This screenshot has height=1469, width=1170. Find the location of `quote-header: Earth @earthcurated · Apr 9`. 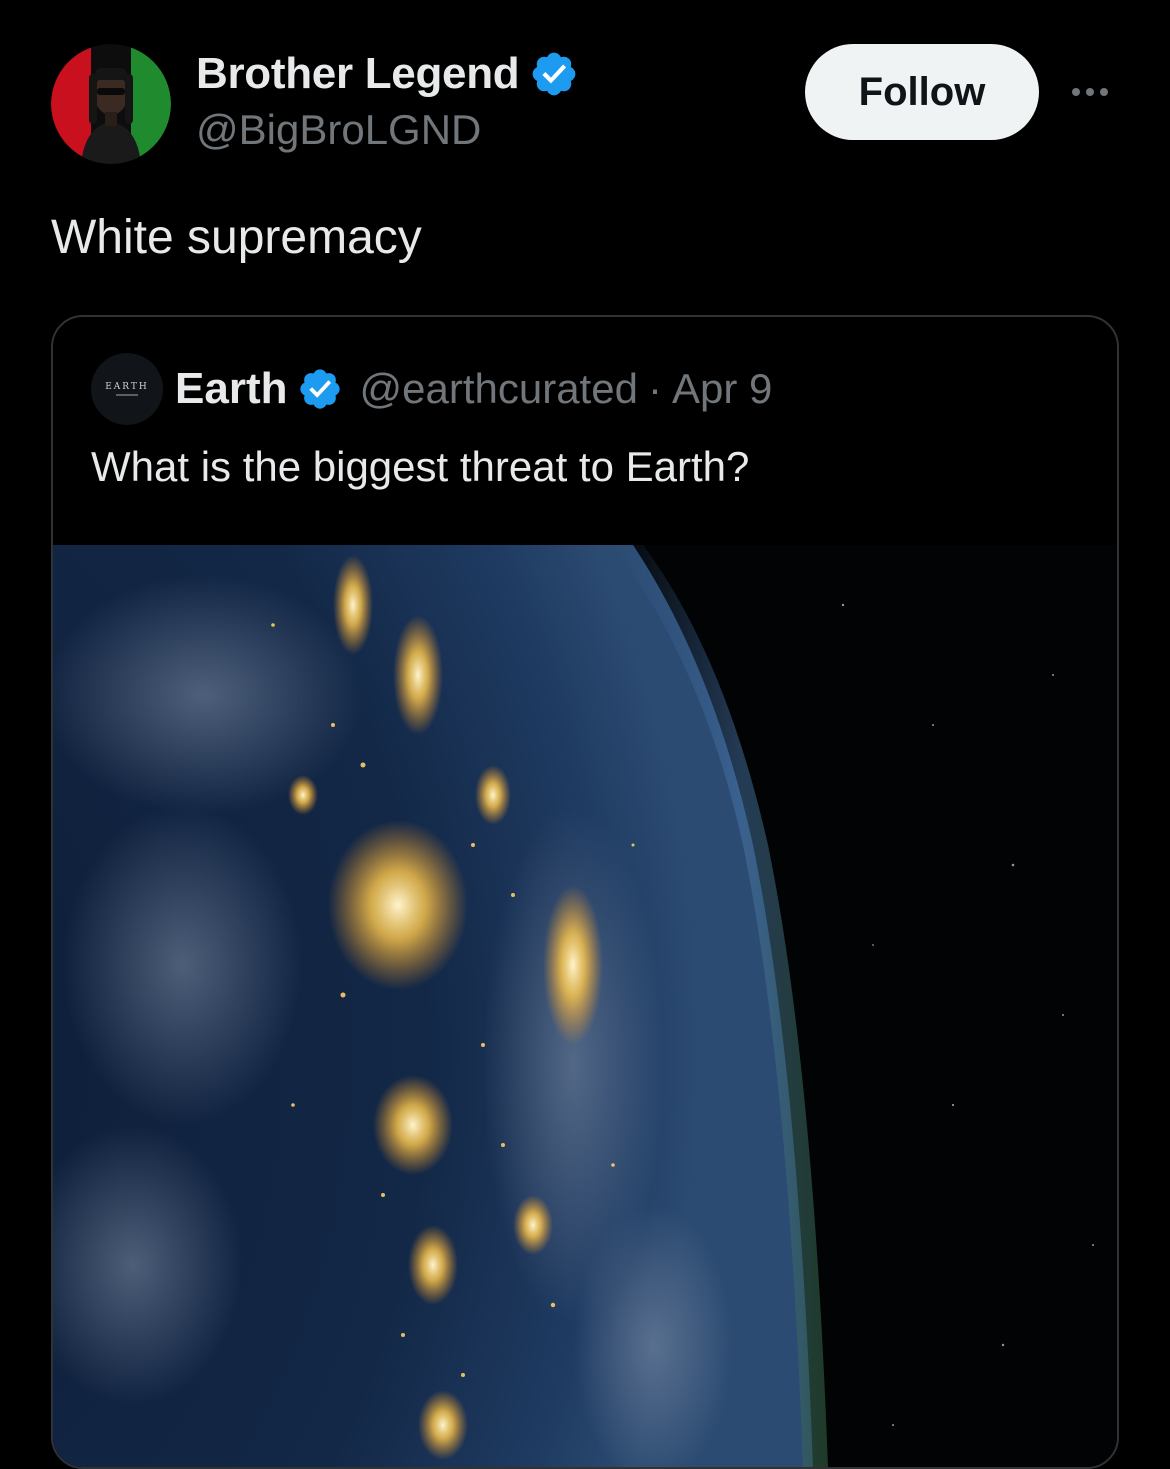

quote-header: Earth @earthcurated · Apr 9 is located at coordinates (473, 389).